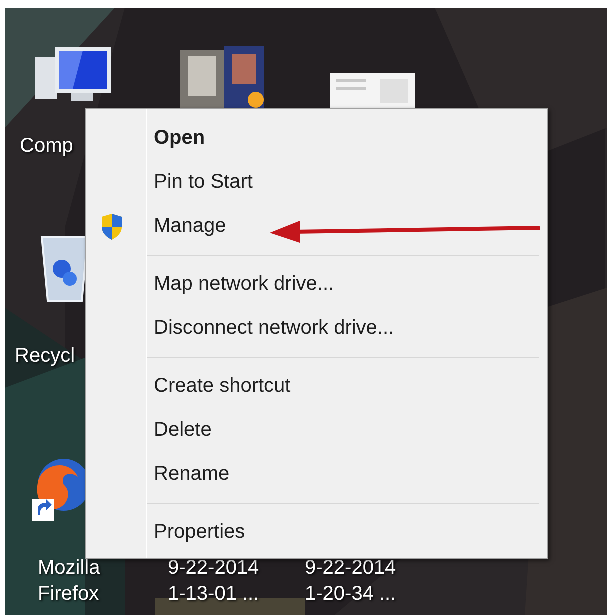 This screenshot has width=607, height=615. What do you see at coordinates (316, 532) in the screenshot?
I see `menu-item: Properties` at bounding box center [316, 532].